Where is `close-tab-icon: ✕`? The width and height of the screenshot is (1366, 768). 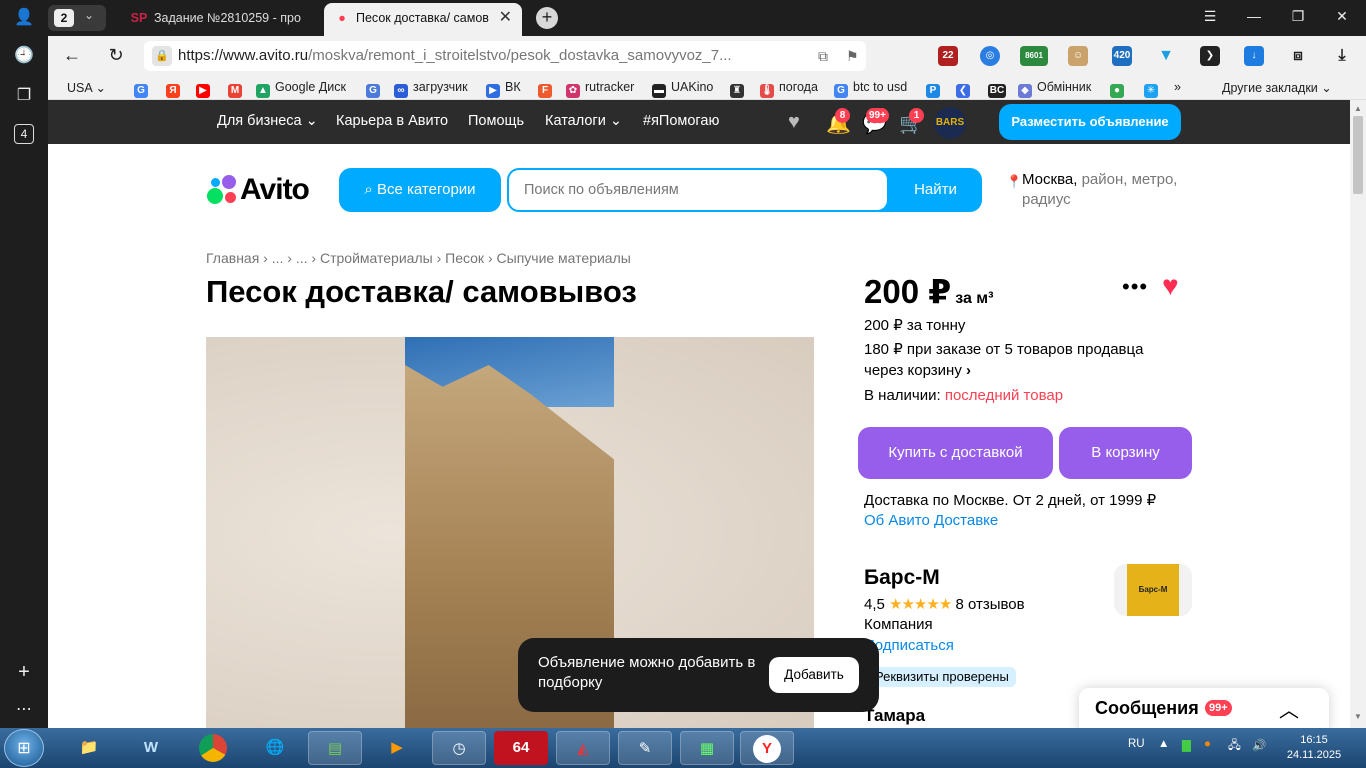
close-tab-icon: ✕ is located at coordinates (505, 18).